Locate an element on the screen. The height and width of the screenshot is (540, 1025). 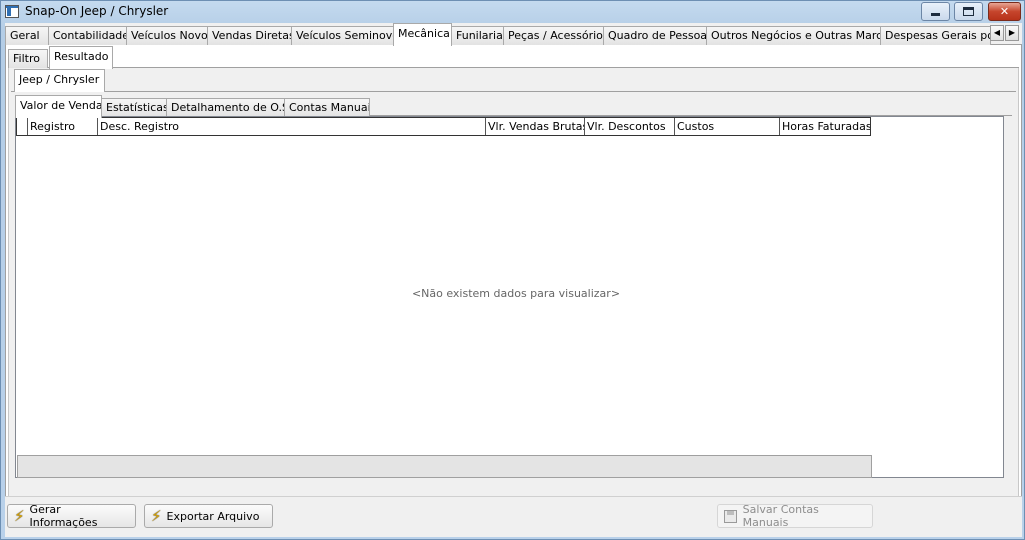
tab-filtro: Filtro is located at coordinates (28, 58).